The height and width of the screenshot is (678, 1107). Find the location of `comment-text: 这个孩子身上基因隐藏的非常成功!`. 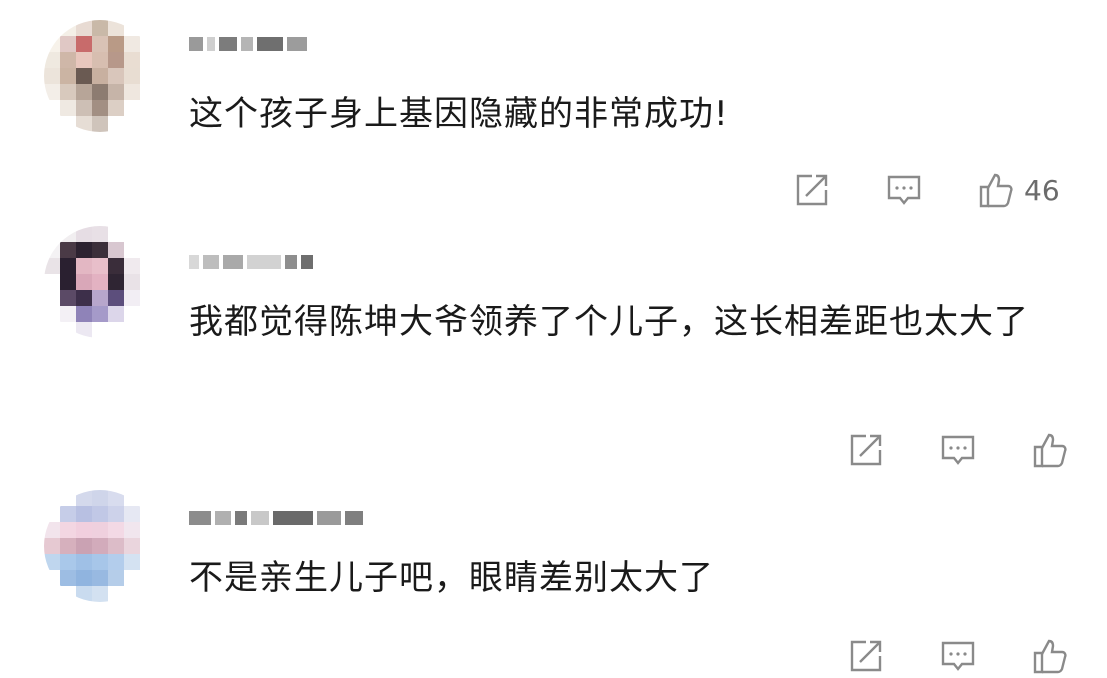

comment-text: 这个孩子身上基因隐藏的非常成功! is located at coordinates (459, 114).